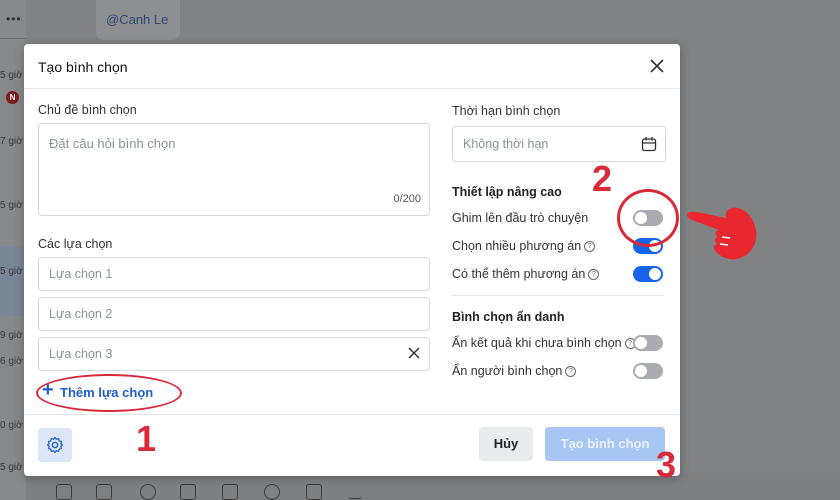 The width and height of the screenshot is (840, 500). What do you see at coordinates (81, 314) in the screenshot?
I see `option-placeholder: Lựa chọn 2` at bounding box center [81, 314].